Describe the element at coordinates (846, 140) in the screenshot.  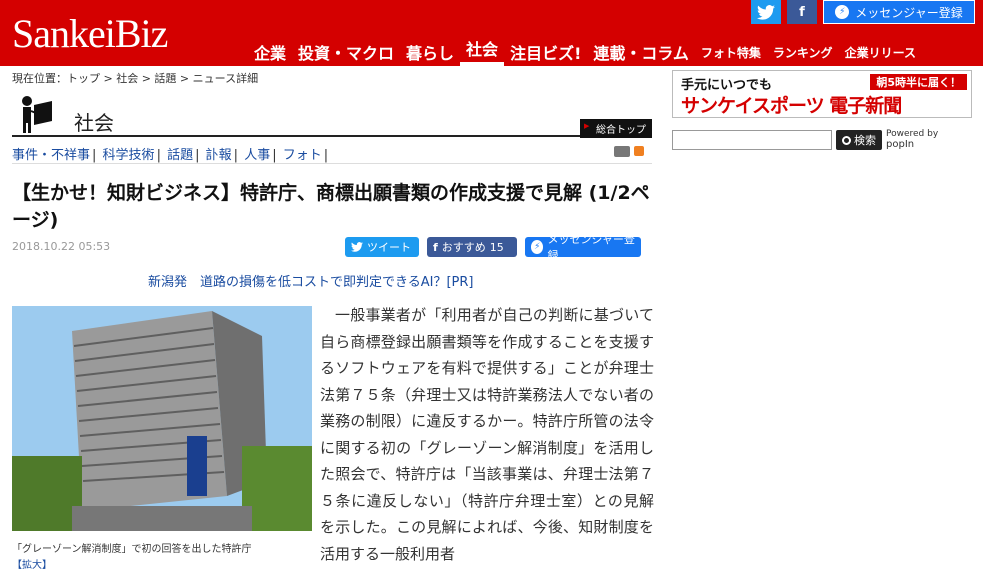
I see `search-icon` at that location.